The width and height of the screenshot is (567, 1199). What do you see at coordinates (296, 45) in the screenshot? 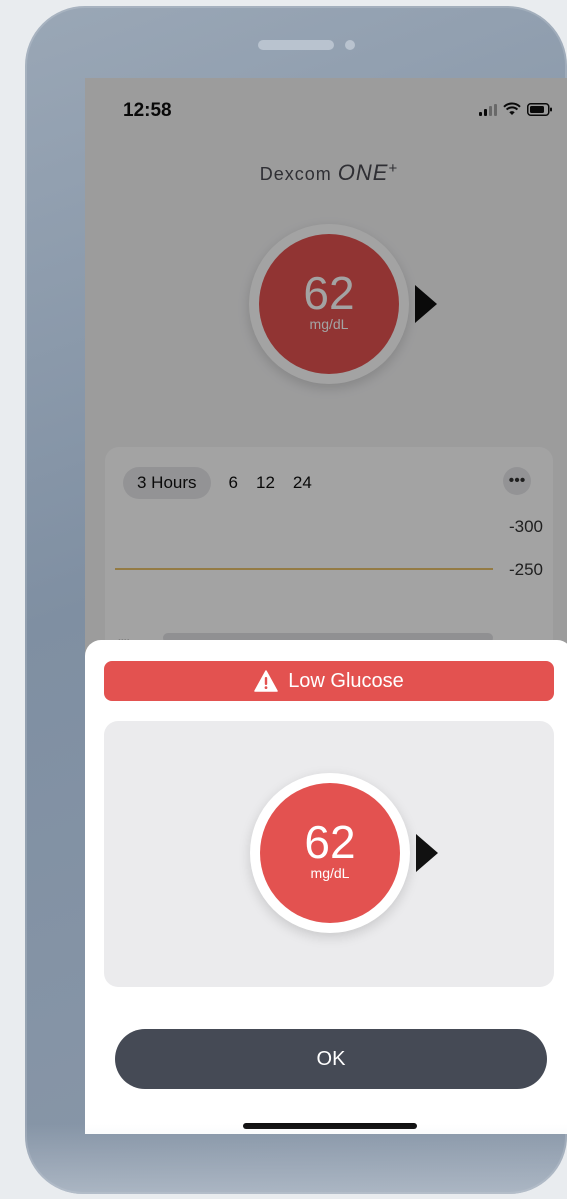
I see `speaker-grille` at bounding box center [296, 45].